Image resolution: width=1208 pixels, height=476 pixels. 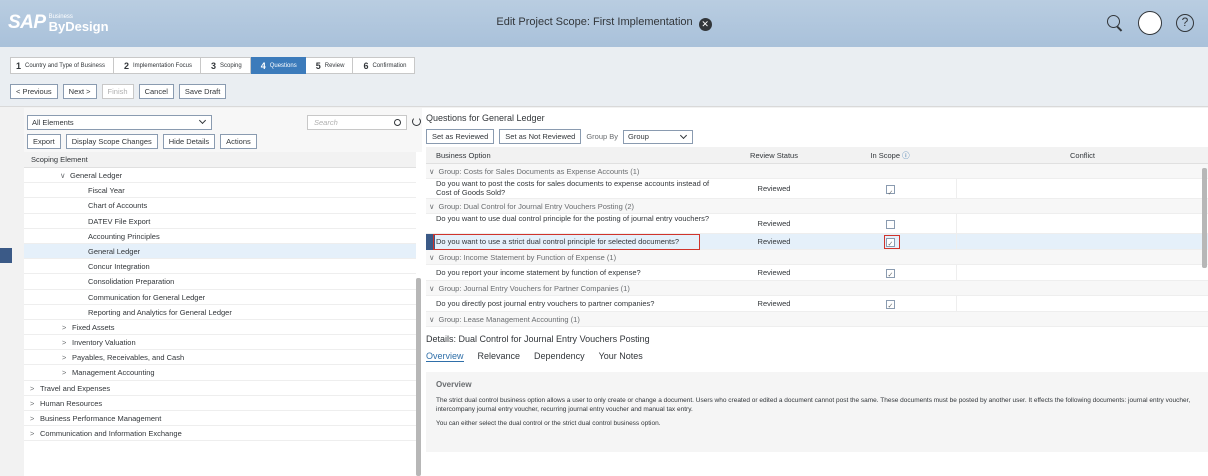 What do you see at coordinates (220, 282) in the screenshot?
I see `tree-row: Consolidation Preparation` at bounding box center [220, 282].